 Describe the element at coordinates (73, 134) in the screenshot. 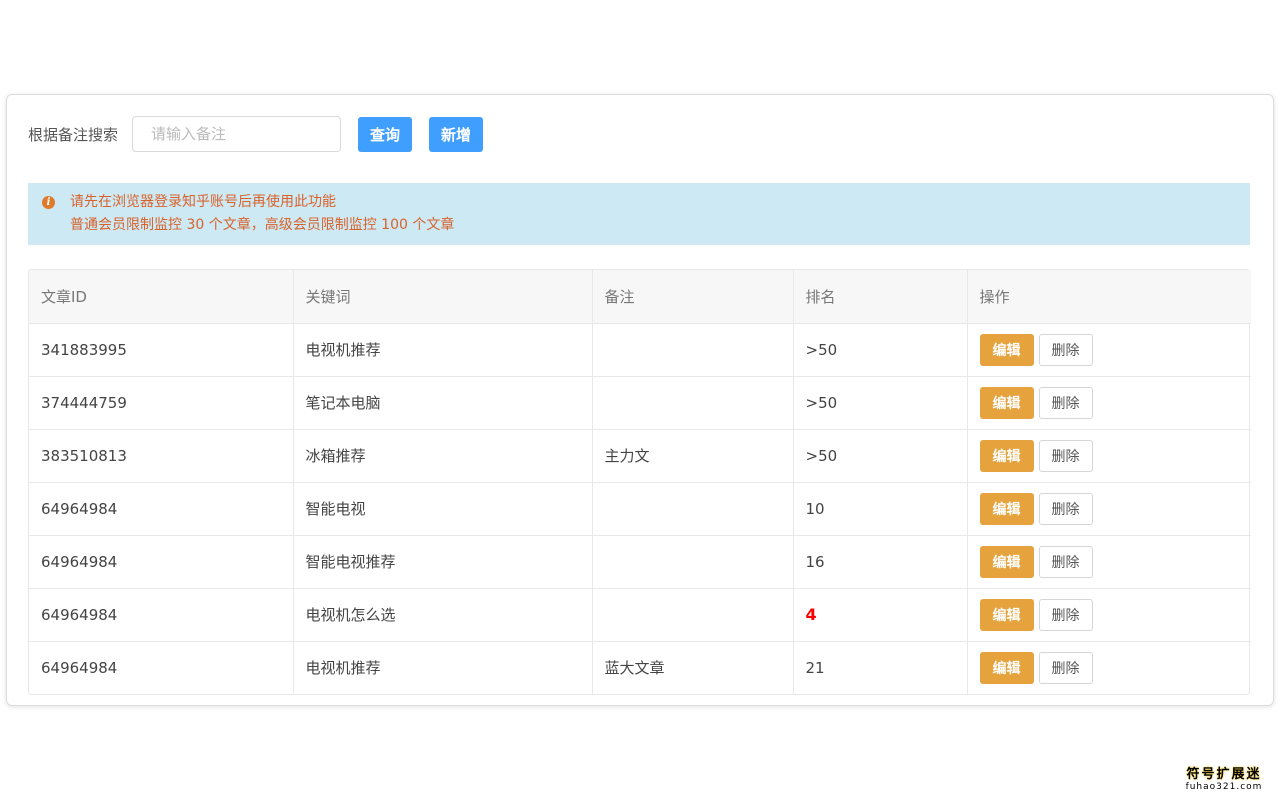

I see `search-label: 根据备注搜索` at that location.